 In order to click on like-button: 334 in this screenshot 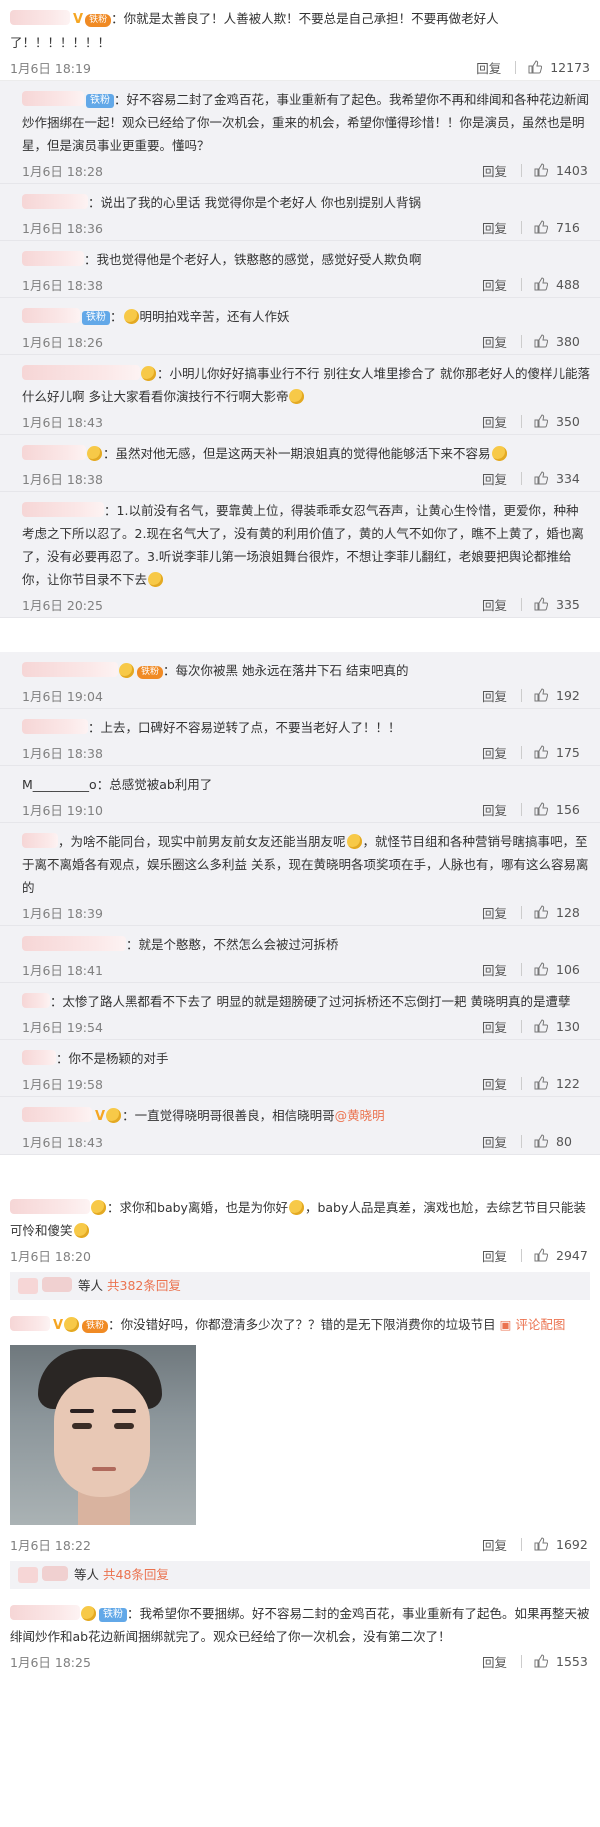, I will do `click(562, 478)`.